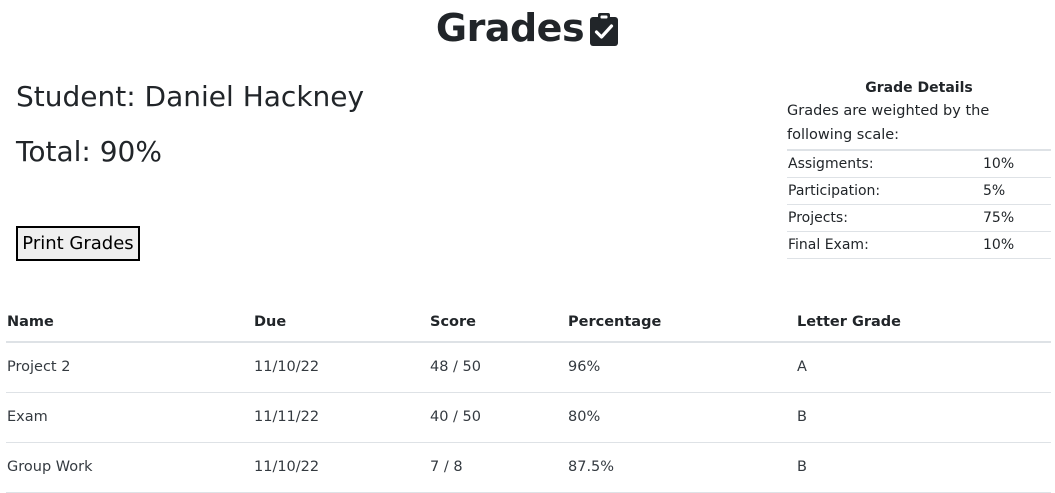  I want to click on clipboard-check-icon, so click(604, 30).